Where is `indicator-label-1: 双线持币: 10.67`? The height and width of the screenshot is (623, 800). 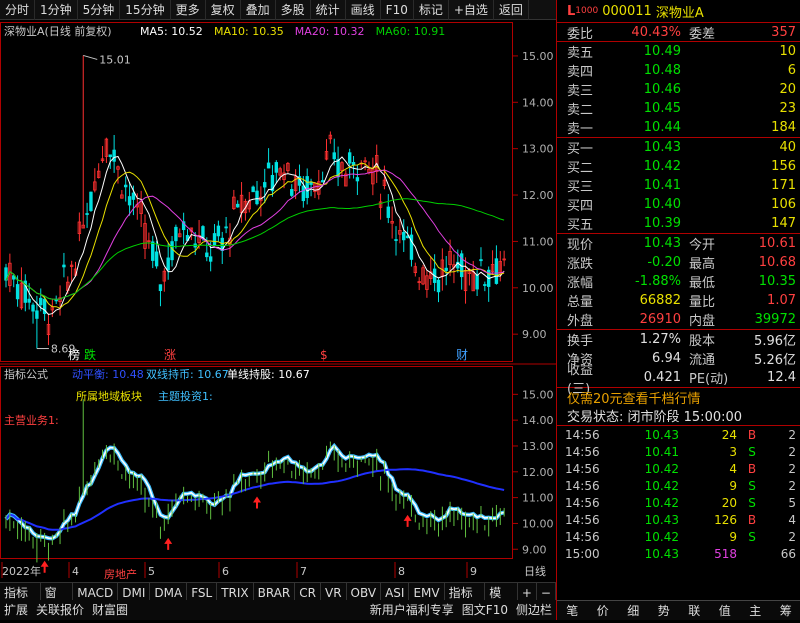
indicator-label-1: 双线持币: 10.67 is located at coordinates (187, 374).